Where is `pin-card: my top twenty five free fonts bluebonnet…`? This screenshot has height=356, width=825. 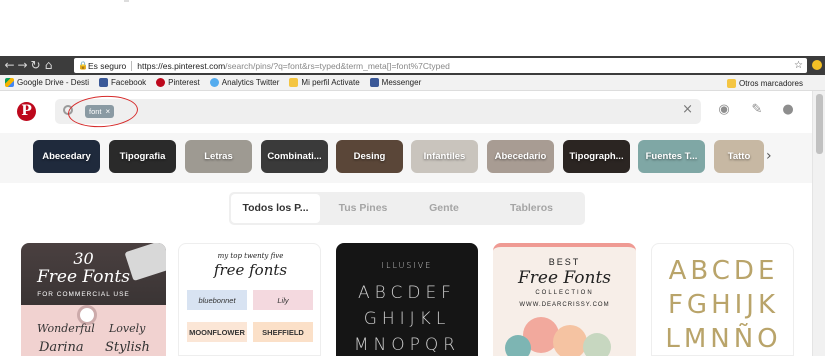 pin-card: my top twenty five free fonts bluebonnet… is located at coordinates (249, 299).